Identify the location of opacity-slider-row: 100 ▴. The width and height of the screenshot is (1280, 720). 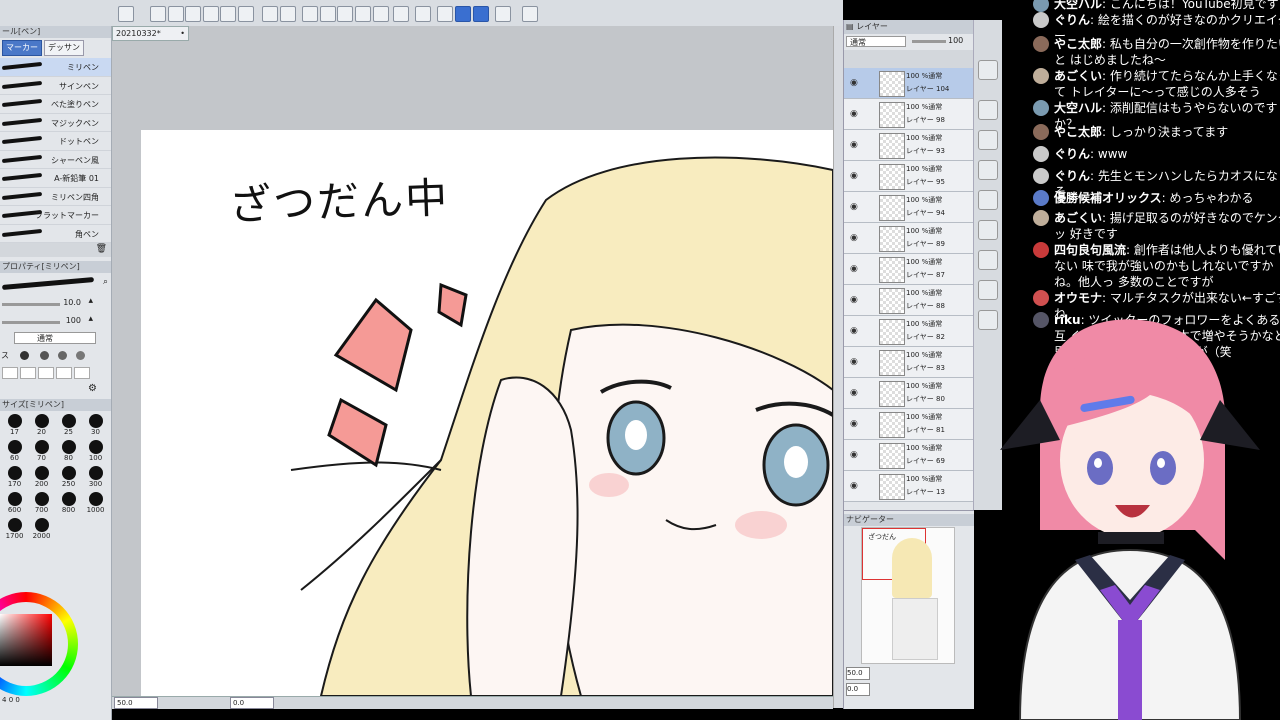
(55, 322).